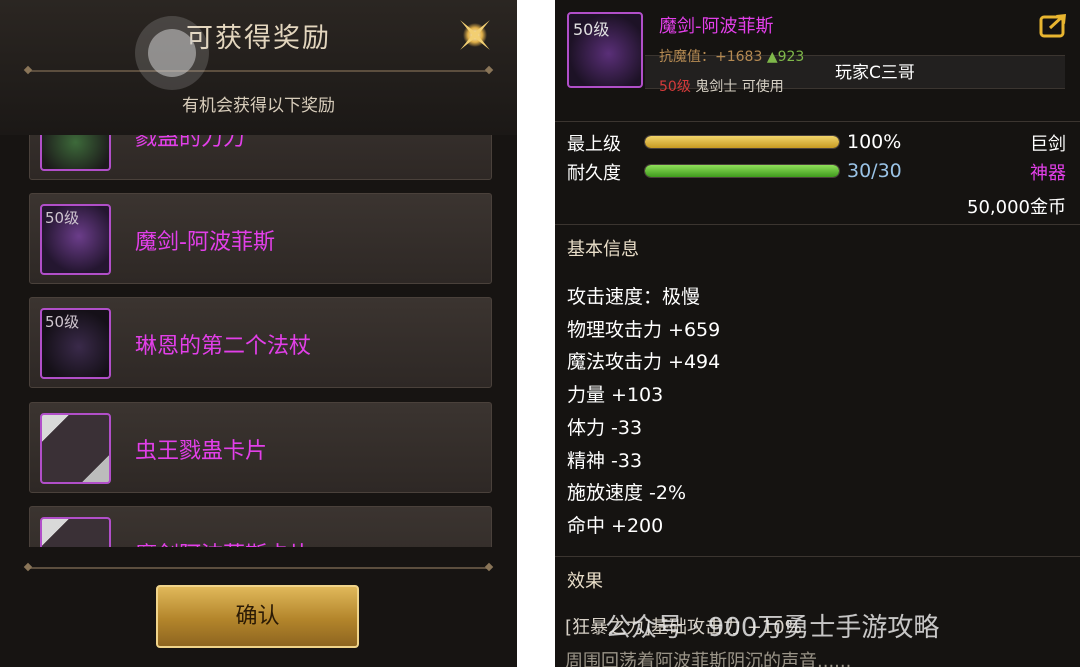 The image size is (1080, 667). What do you see at coordinates (874, 171) in the screenshot?
I see `durability-value: 30/30` at bounding box center [874, 171].